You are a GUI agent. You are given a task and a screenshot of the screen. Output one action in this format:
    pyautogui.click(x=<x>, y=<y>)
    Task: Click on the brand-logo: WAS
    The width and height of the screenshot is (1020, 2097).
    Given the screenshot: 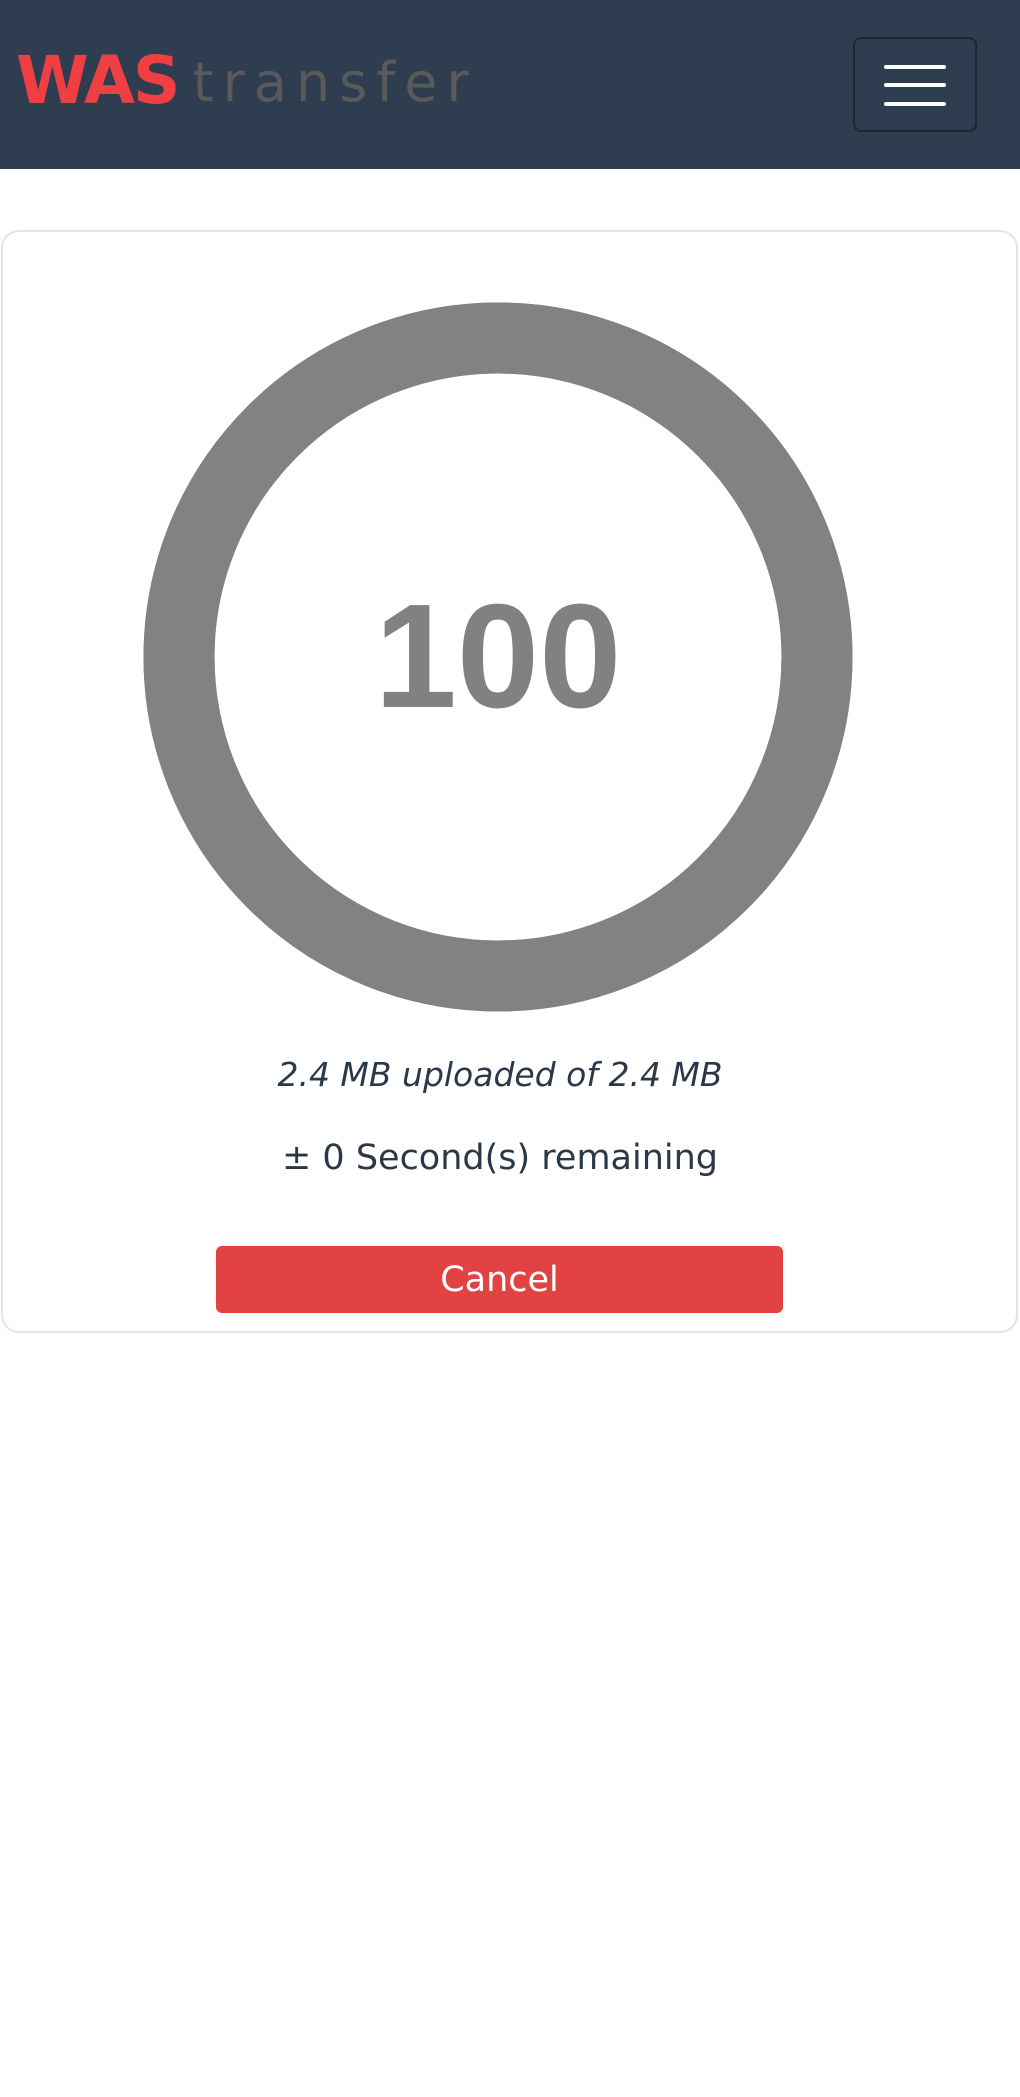 What is the action you would take?
    pyautogui.click(x=98, y=80)
    